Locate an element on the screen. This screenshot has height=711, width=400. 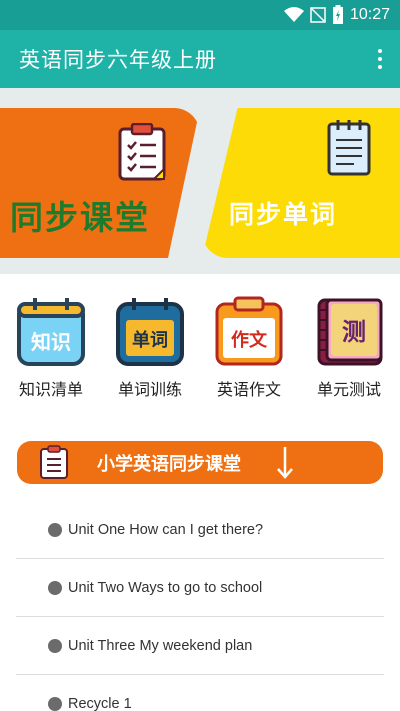
unit-label: Unit Two Ways to go to school is located at coordinates (165, 587).